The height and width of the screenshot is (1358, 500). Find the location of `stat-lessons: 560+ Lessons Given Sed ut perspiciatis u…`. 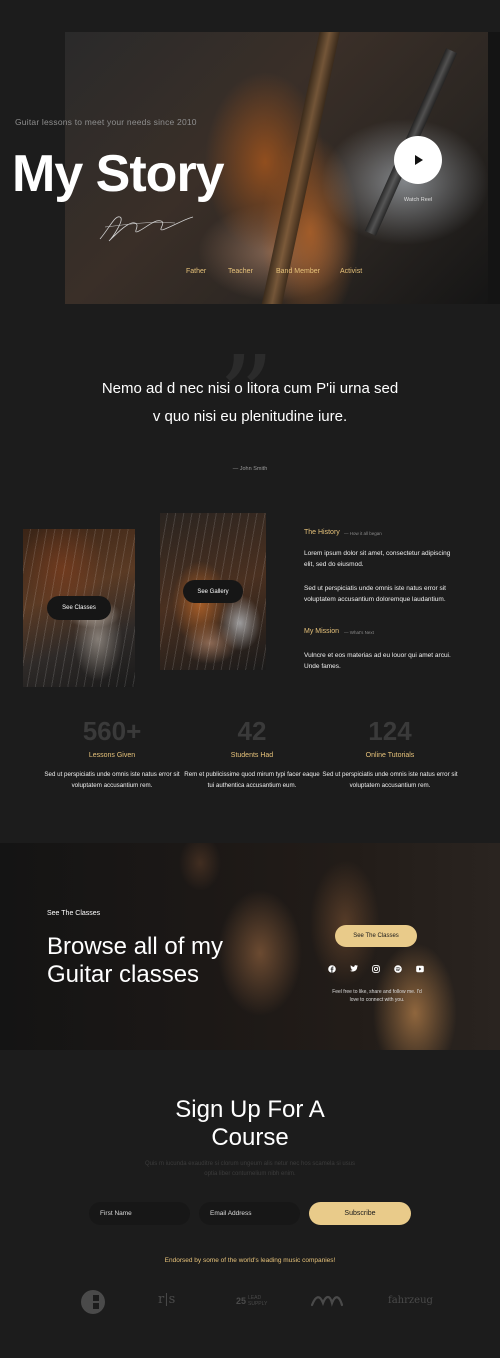

stat-lessons: 560+ Lessons Given Sed ut perspiciatis u… is located at coordinates (112, 754).